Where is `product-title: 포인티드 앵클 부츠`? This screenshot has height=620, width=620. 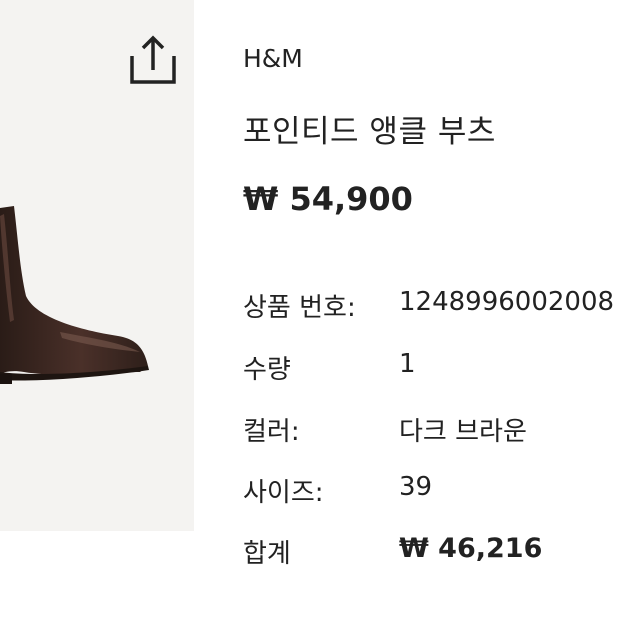
product-title: 포인티드 앵클 부츠 is located at coordinates (369, 132).